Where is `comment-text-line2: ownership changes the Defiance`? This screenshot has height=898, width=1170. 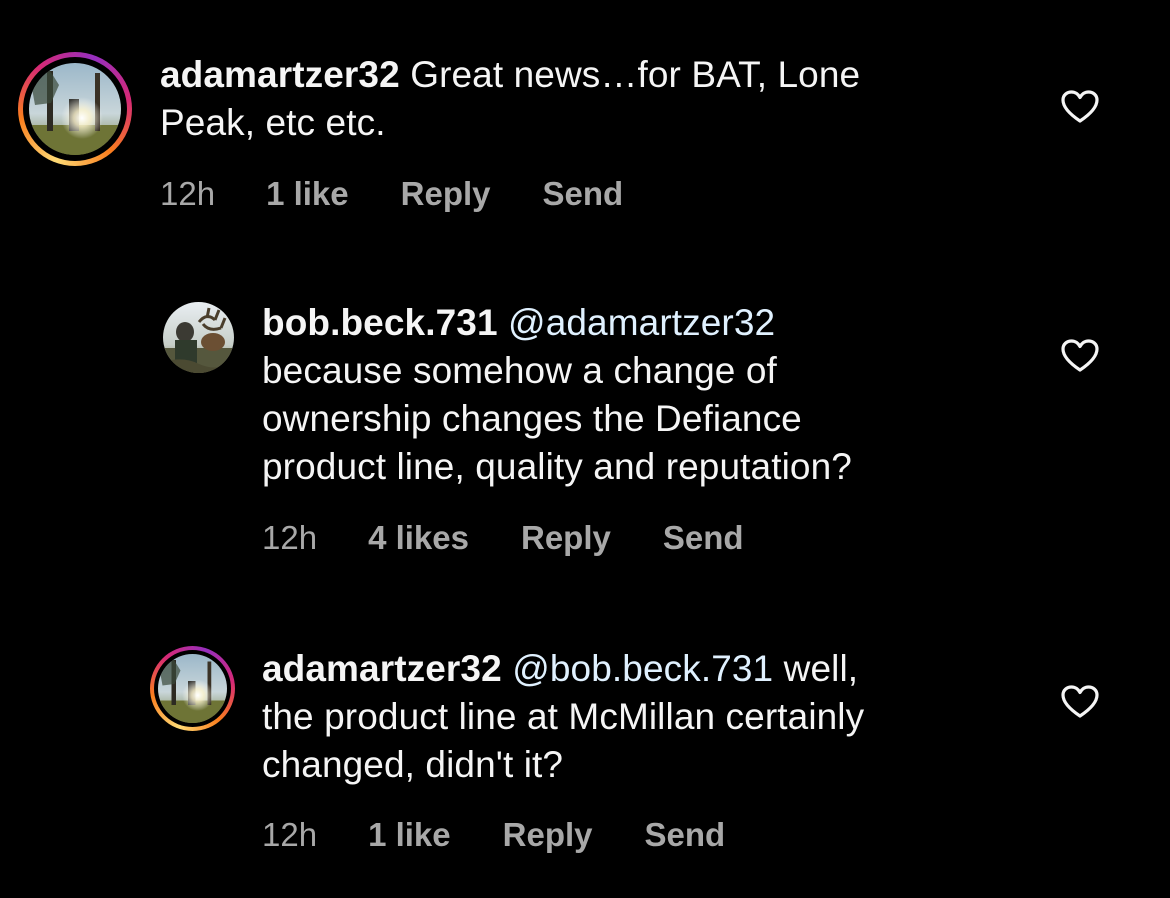 comment-text-line2: ownership changes the Defiance is located at coordinates (532, 418).